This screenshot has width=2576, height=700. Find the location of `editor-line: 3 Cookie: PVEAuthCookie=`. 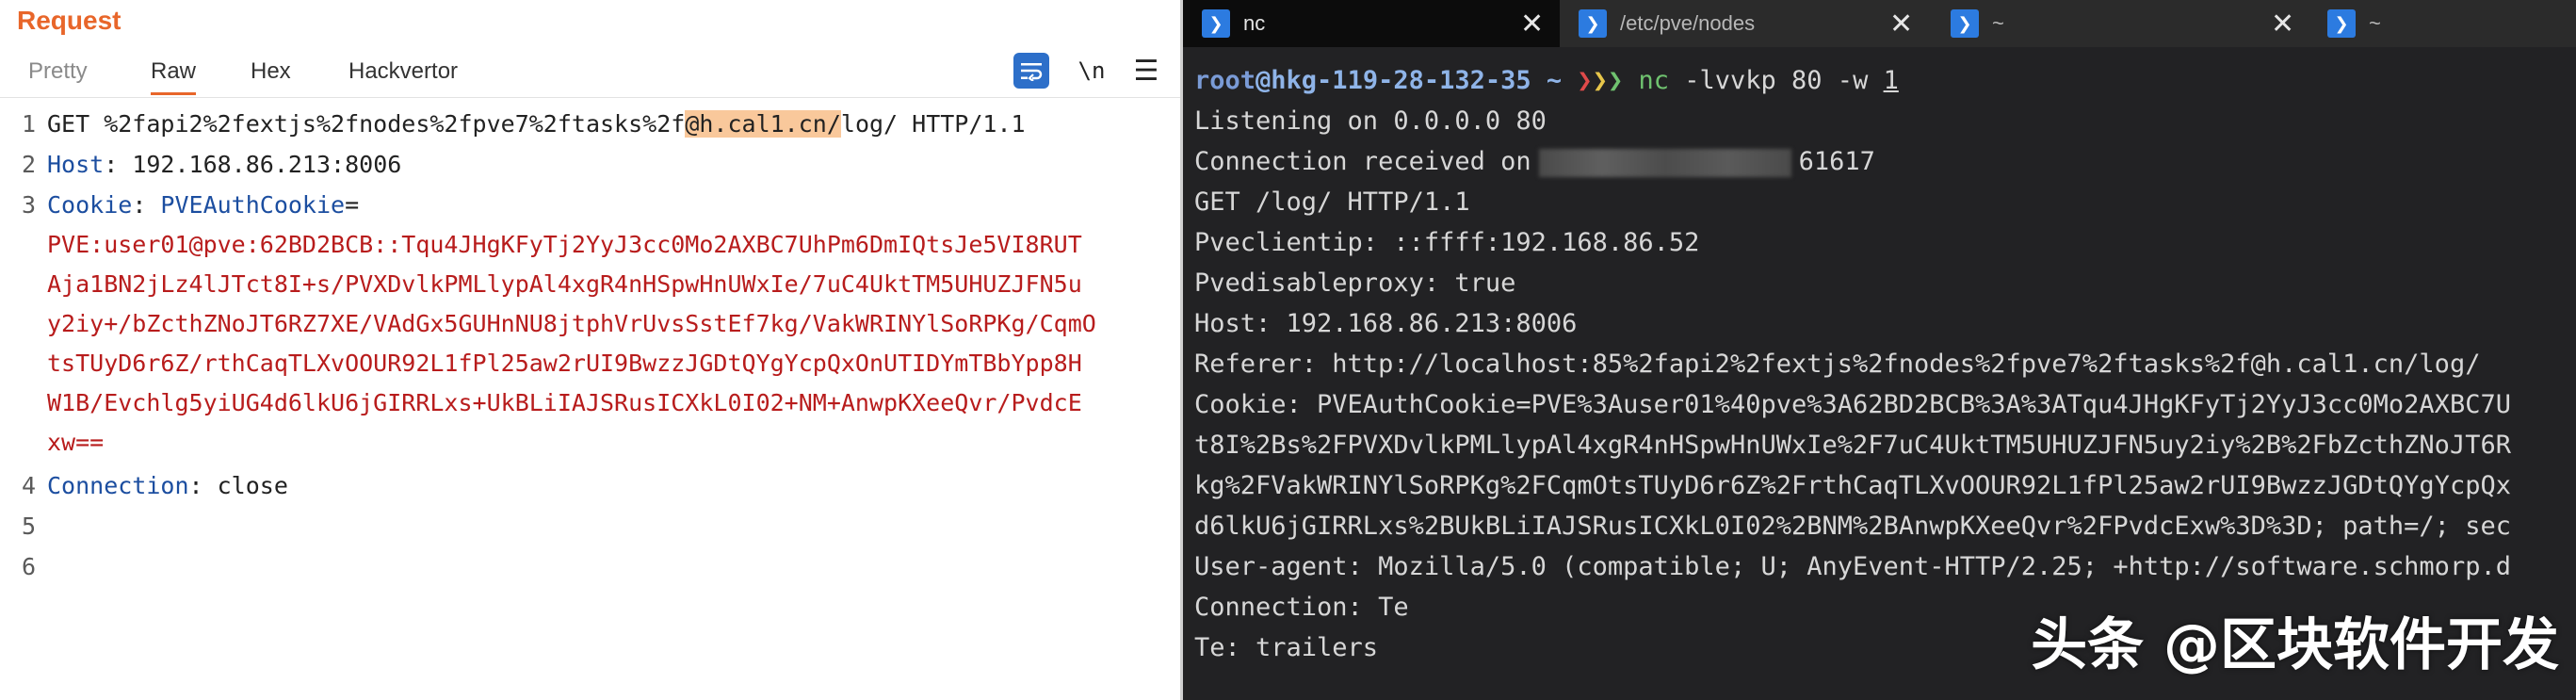

editor-line: 3 Cookie: PVEAuthCookie= is located at coordinates (179, 205).